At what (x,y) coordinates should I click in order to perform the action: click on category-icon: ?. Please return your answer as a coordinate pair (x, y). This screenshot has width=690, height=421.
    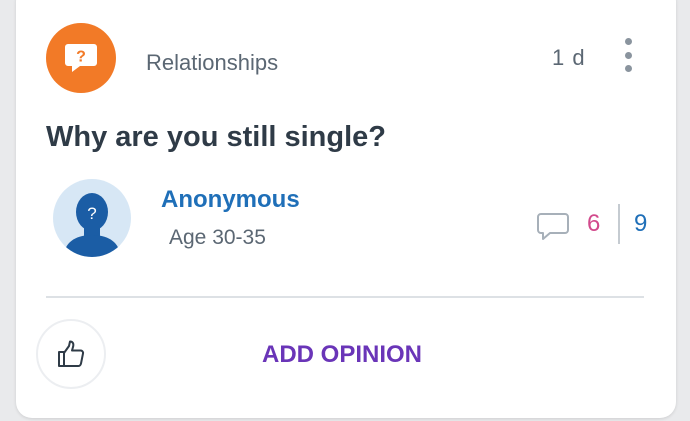
    Looking at the image, I should click on (81, 58).